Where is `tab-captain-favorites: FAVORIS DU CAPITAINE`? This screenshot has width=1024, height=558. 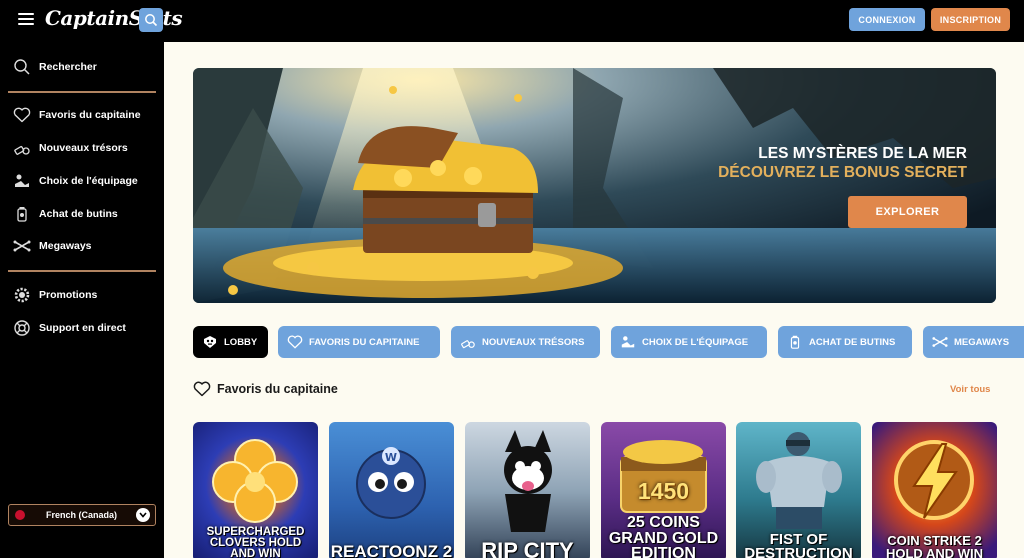 tab-captain-favorites: FAVORIS DU CAPITAINE is located at coordinates (359, 342).